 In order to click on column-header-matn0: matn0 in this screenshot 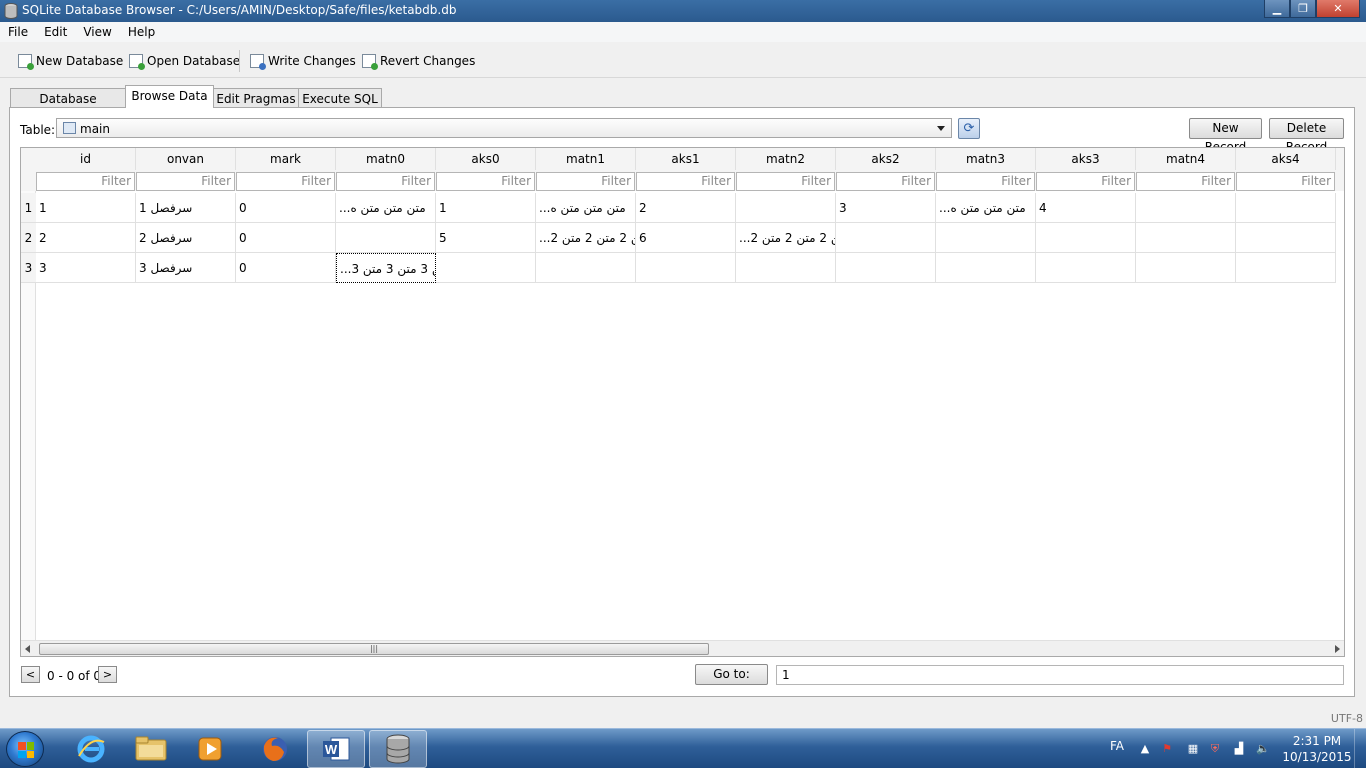, I will do `click(386, 159)`.